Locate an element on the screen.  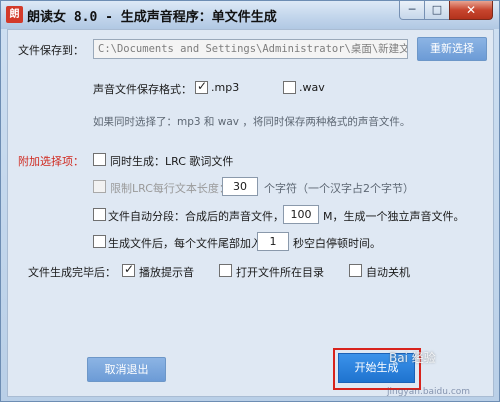
format-hint: 如果同时选择了：mp3 和 wav ，将同时保存两种格式的声音文件。 is located at coordinates (252, 122).